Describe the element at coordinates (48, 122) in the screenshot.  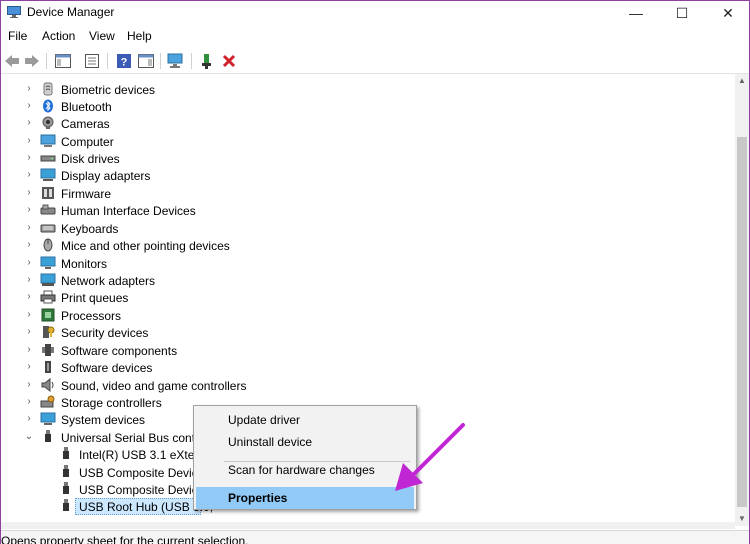
I see `camera-icon` at that location.